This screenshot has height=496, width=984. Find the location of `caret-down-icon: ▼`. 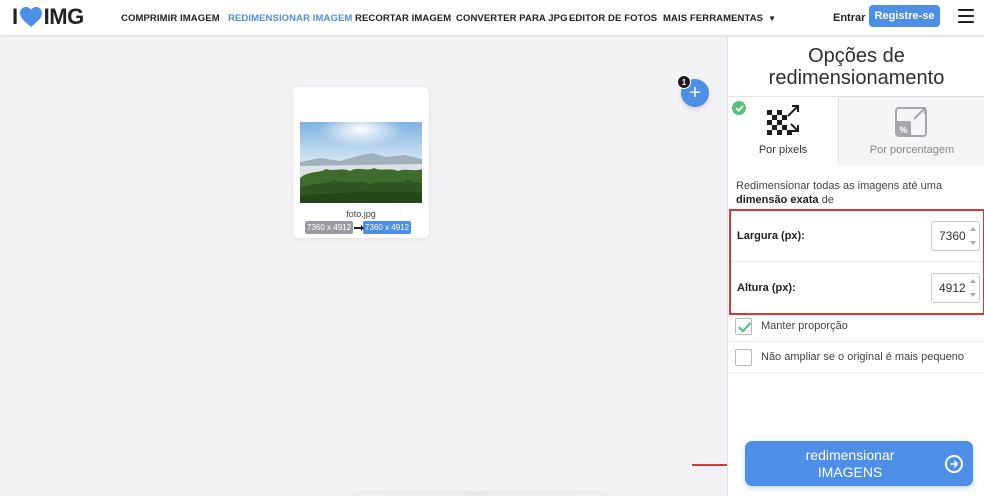

caret-down-icon: ▼ is located at coordinates (772, 18).